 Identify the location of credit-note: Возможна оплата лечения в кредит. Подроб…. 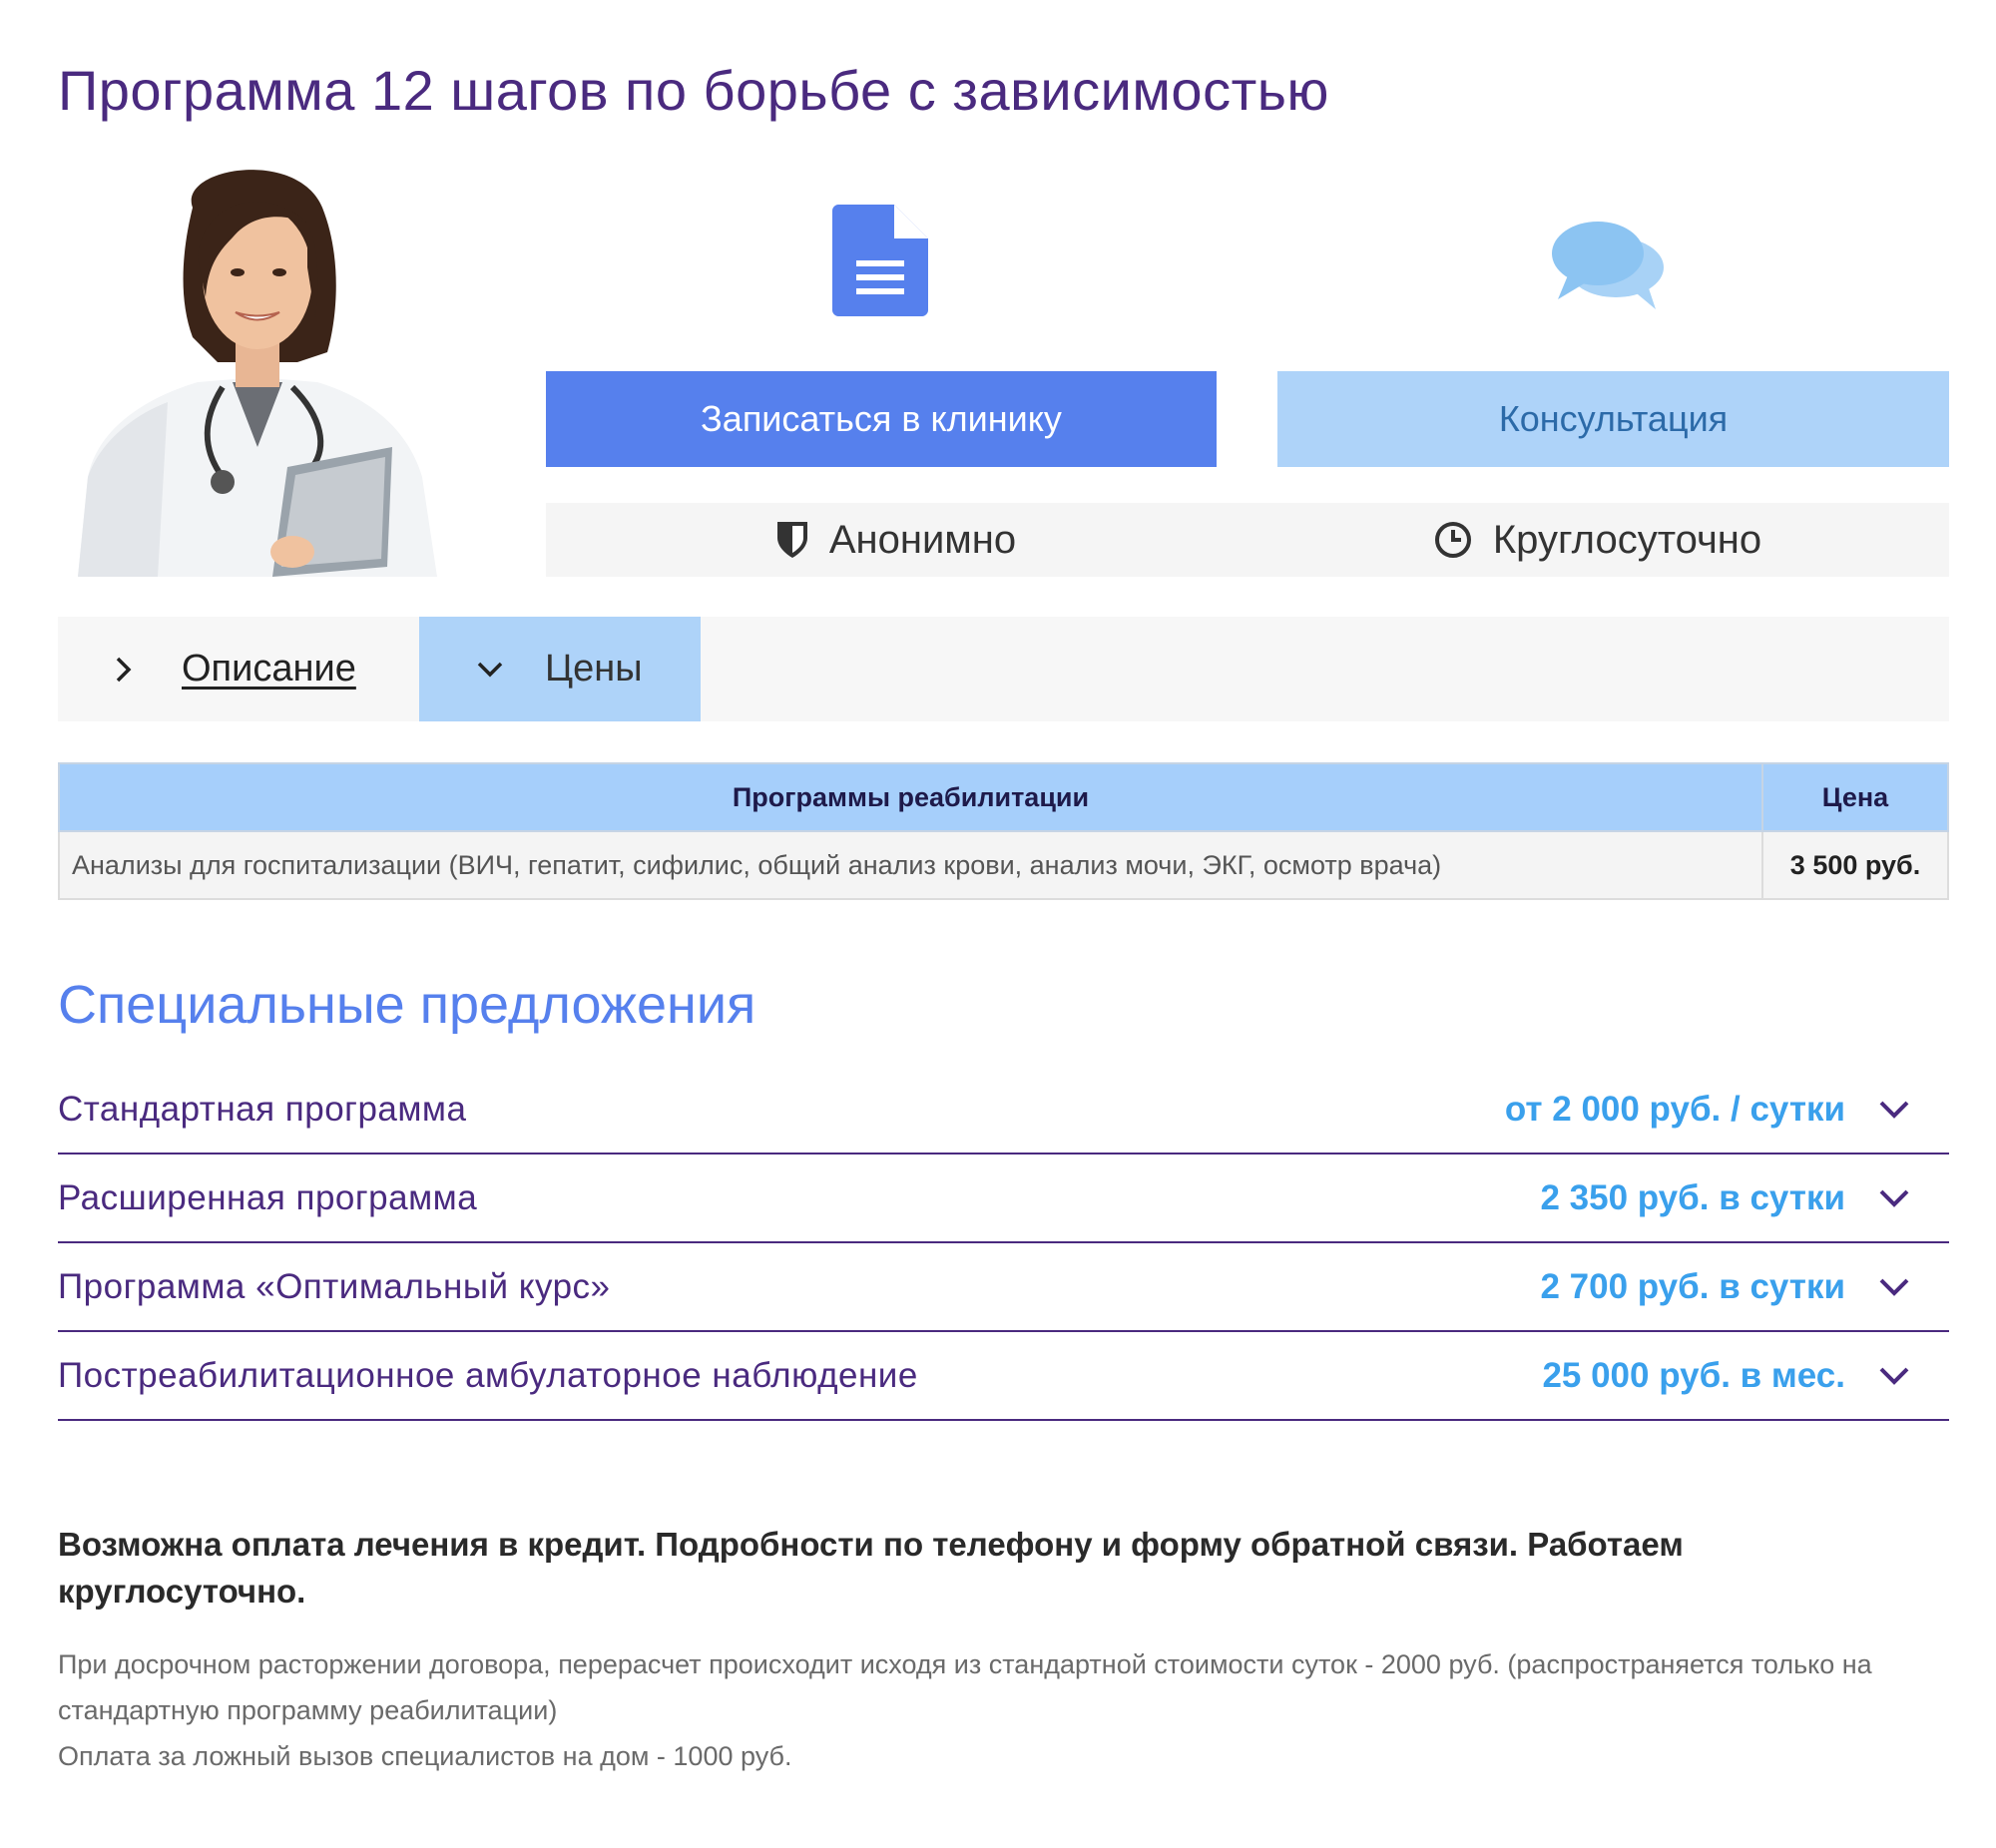
(871, 1568).